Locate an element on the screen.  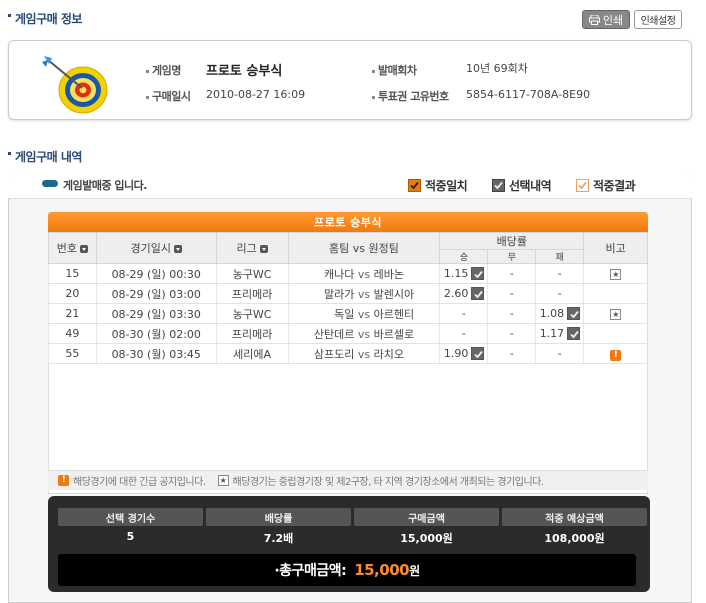
table-title: 프로토 승부식 is located at coordinates (348, 222).